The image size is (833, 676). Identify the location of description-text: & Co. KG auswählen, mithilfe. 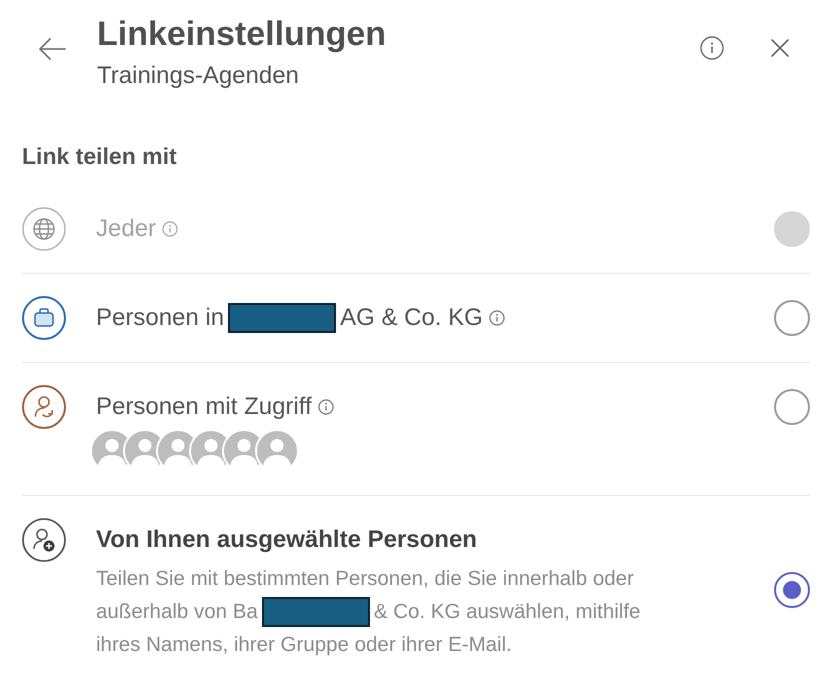
(507, 612).